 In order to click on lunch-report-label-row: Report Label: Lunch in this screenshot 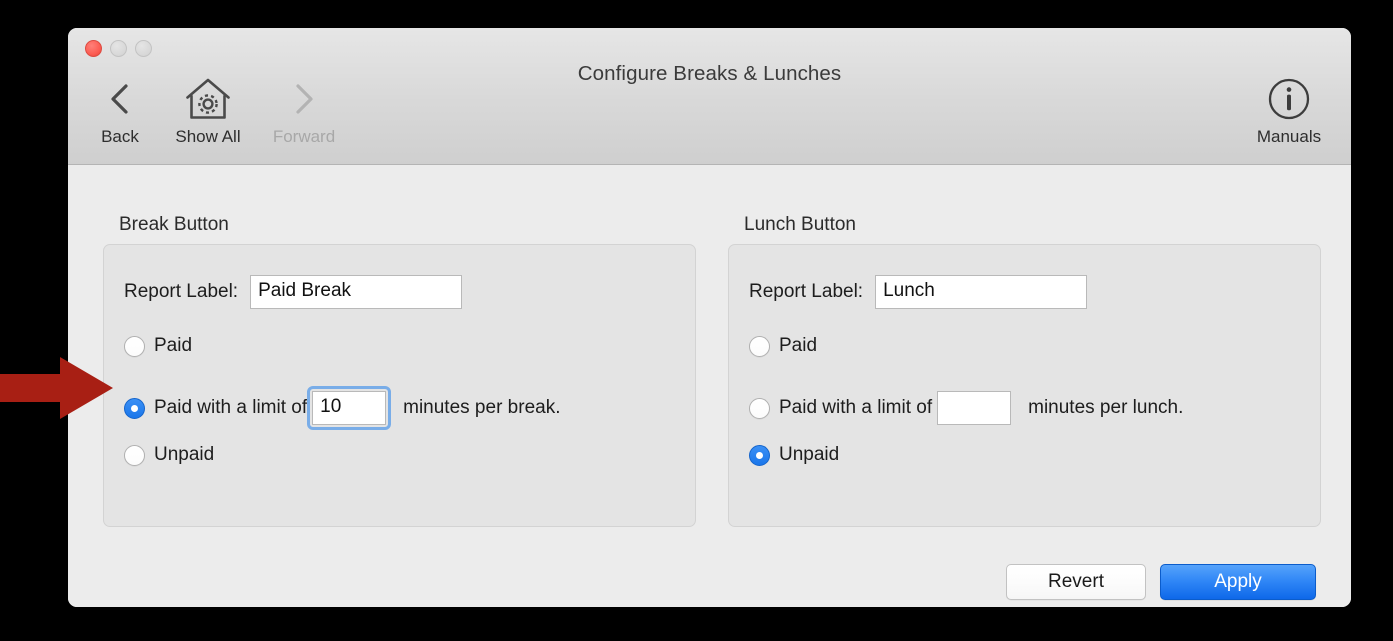, I will do `click(918, 292)`.